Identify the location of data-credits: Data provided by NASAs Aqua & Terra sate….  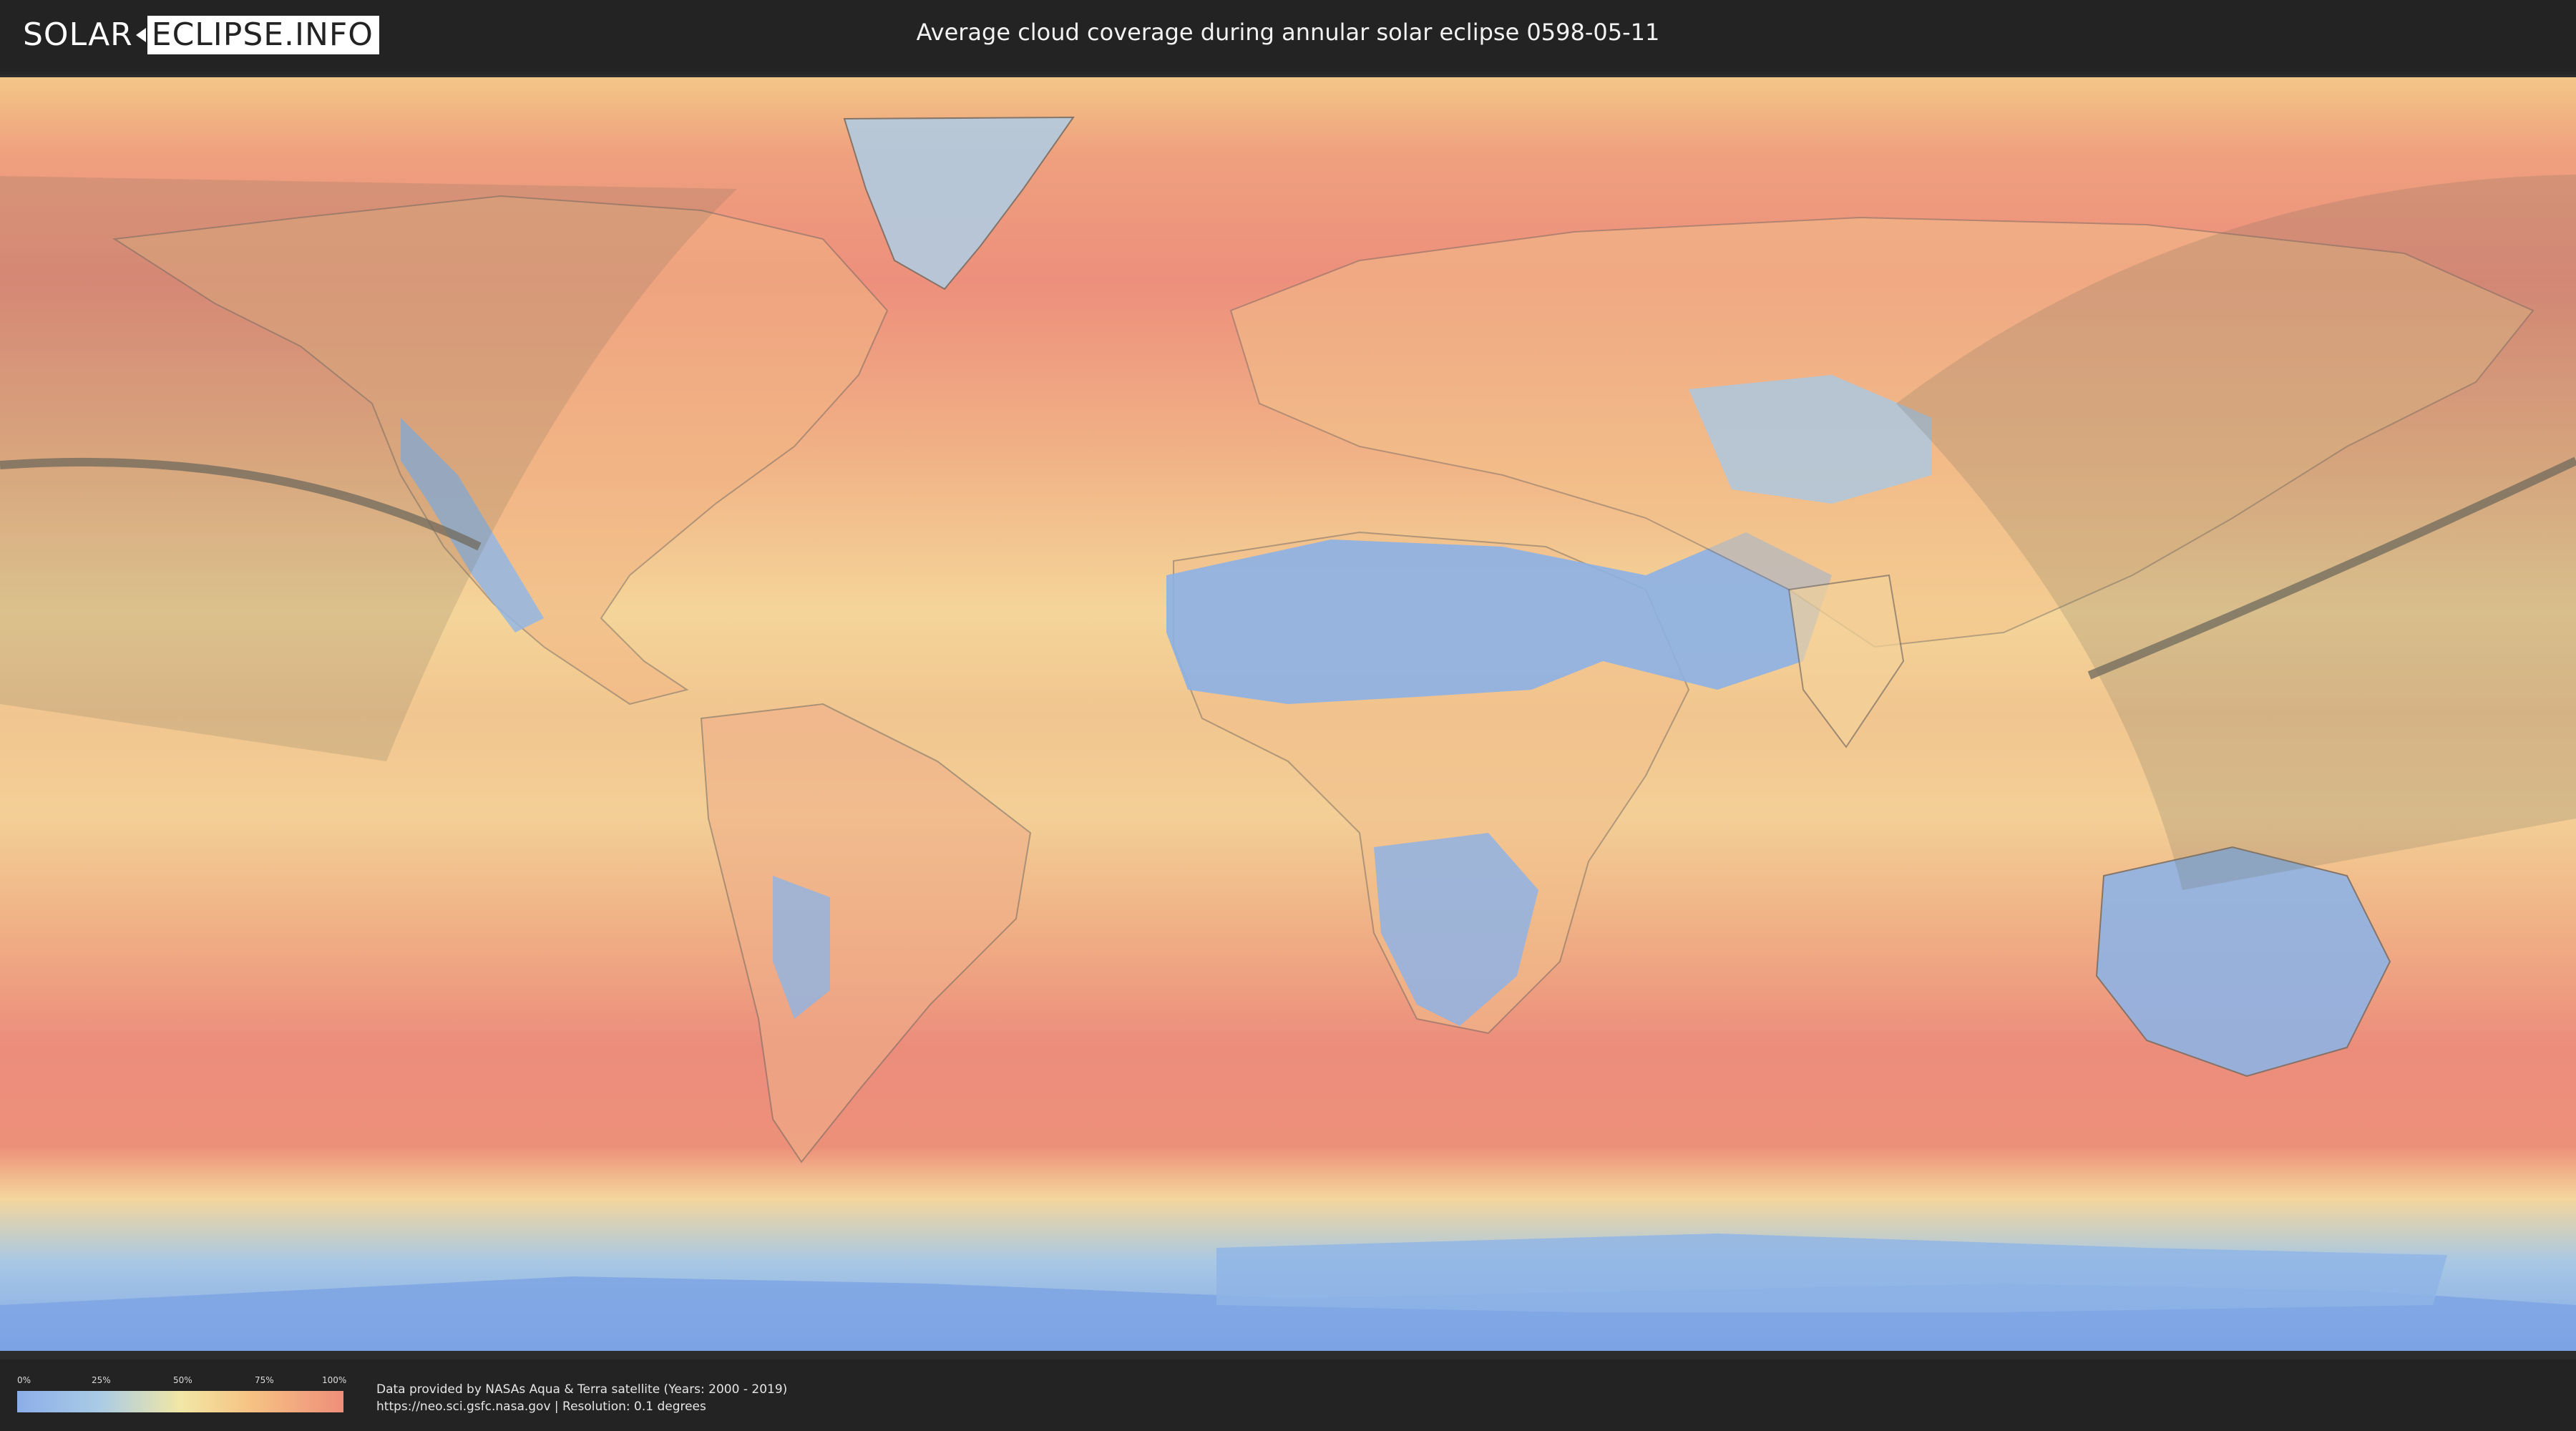
(581, 1398).